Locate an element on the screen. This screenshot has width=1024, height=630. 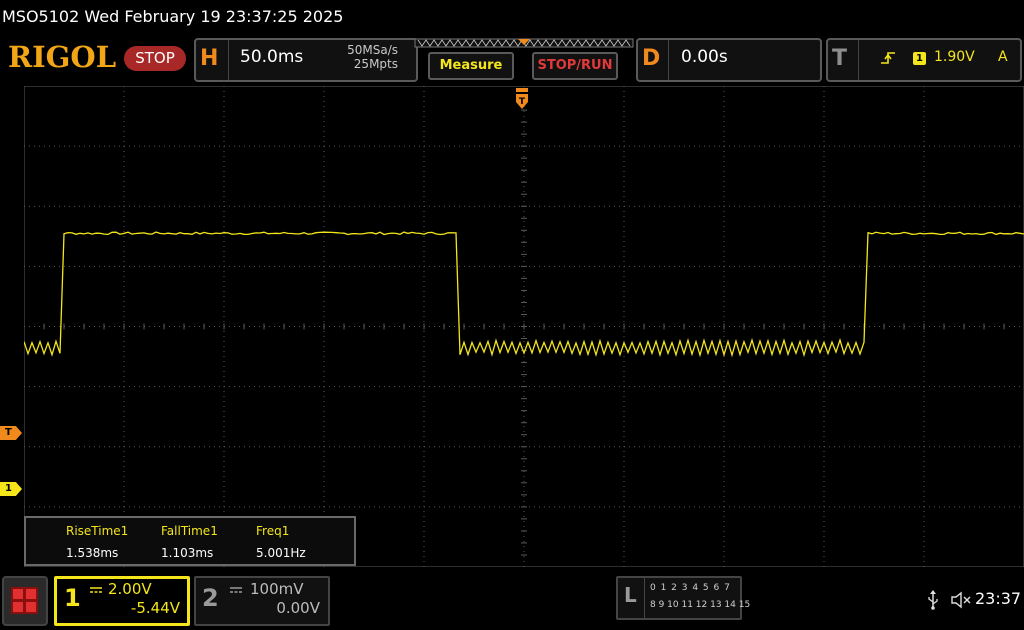
measurement-label: FallTime1 is located at coordinates (189, 531).